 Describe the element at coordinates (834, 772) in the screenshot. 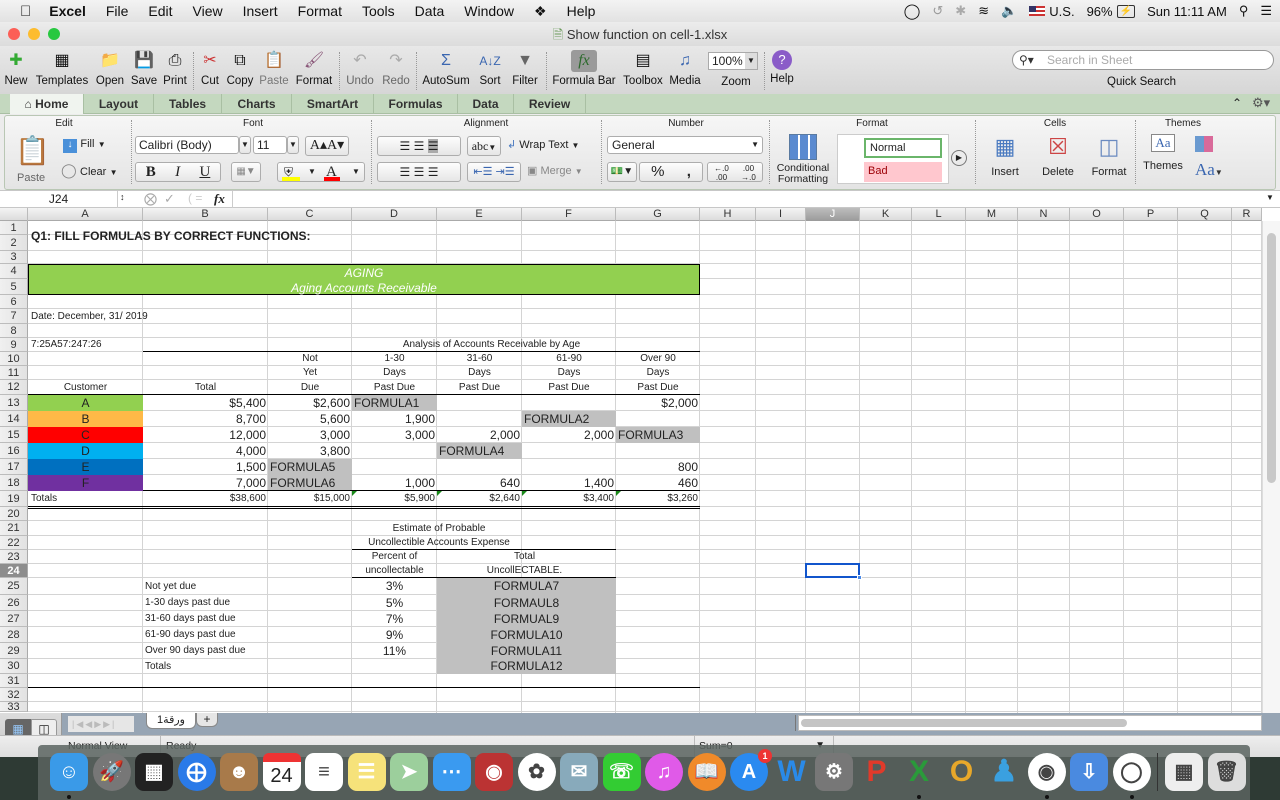

I see `system-preferences-icon: ⚙` at that location.